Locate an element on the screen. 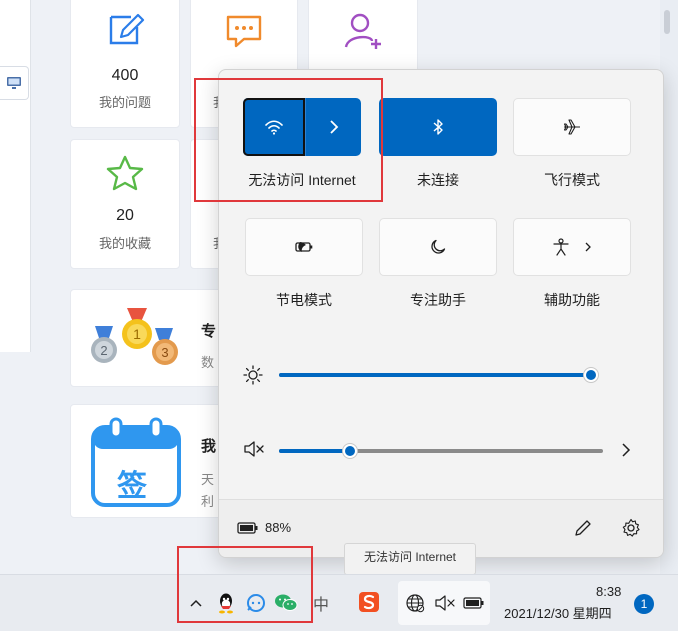 The width and height of the screenshot is (678, 631). brightness-slider-thumb is located at coordinates (591, 375).